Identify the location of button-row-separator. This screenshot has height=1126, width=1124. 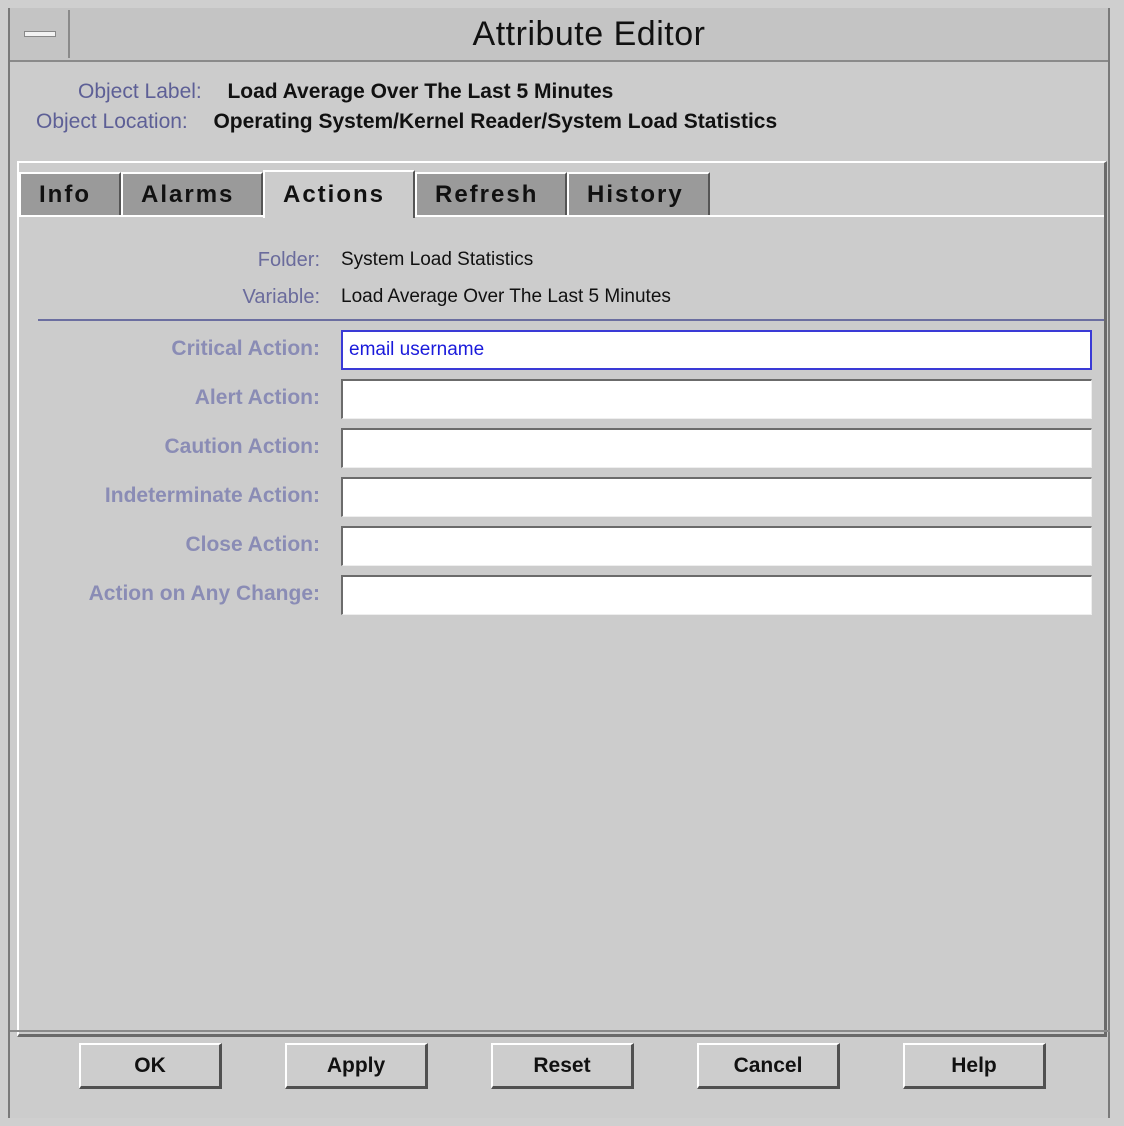
(560, 1031).